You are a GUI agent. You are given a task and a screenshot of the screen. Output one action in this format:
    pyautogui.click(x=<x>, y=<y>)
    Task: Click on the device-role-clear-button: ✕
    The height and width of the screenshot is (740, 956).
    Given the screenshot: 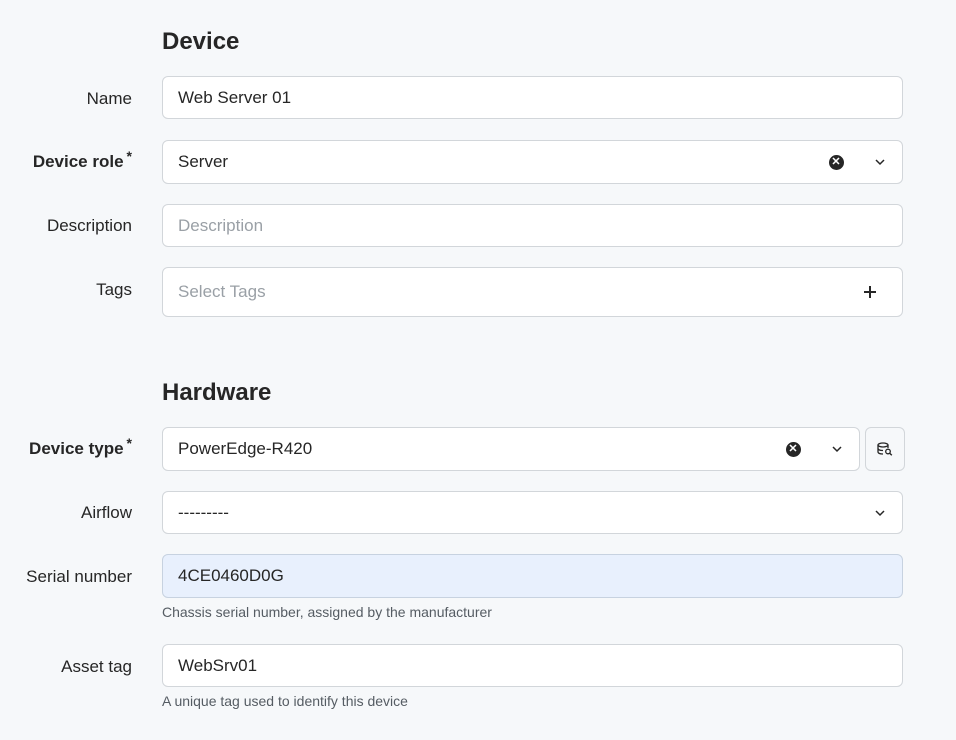 What is the action you would take?
    pyautogui.click(x=836, y=162)
    